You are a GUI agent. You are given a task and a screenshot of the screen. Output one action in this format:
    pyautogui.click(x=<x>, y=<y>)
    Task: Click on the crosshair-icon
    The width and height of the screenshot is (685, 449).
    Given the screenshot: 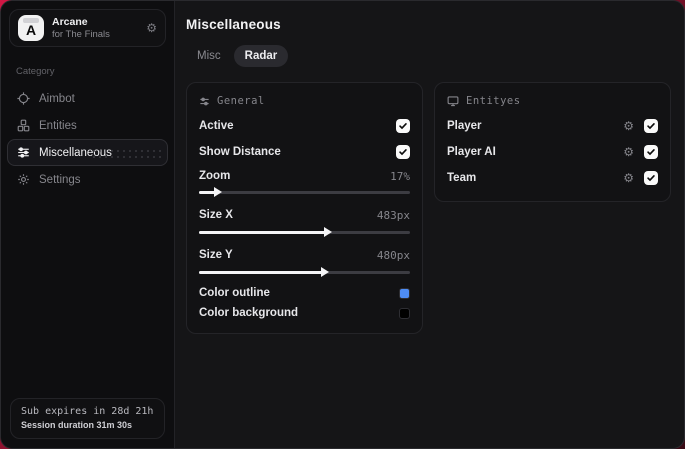 What is the action you would take?
    pyautogui.click(x=23, y=98)
    